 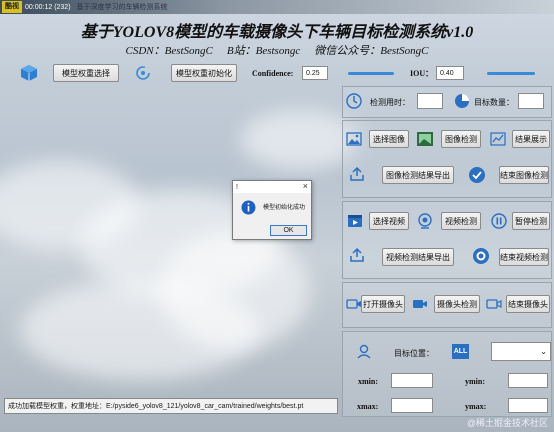 What do you see at coordinates (476, 406) in the screenshot?
I see `ymax-label: ymax:` at bounding box center [476, 406].